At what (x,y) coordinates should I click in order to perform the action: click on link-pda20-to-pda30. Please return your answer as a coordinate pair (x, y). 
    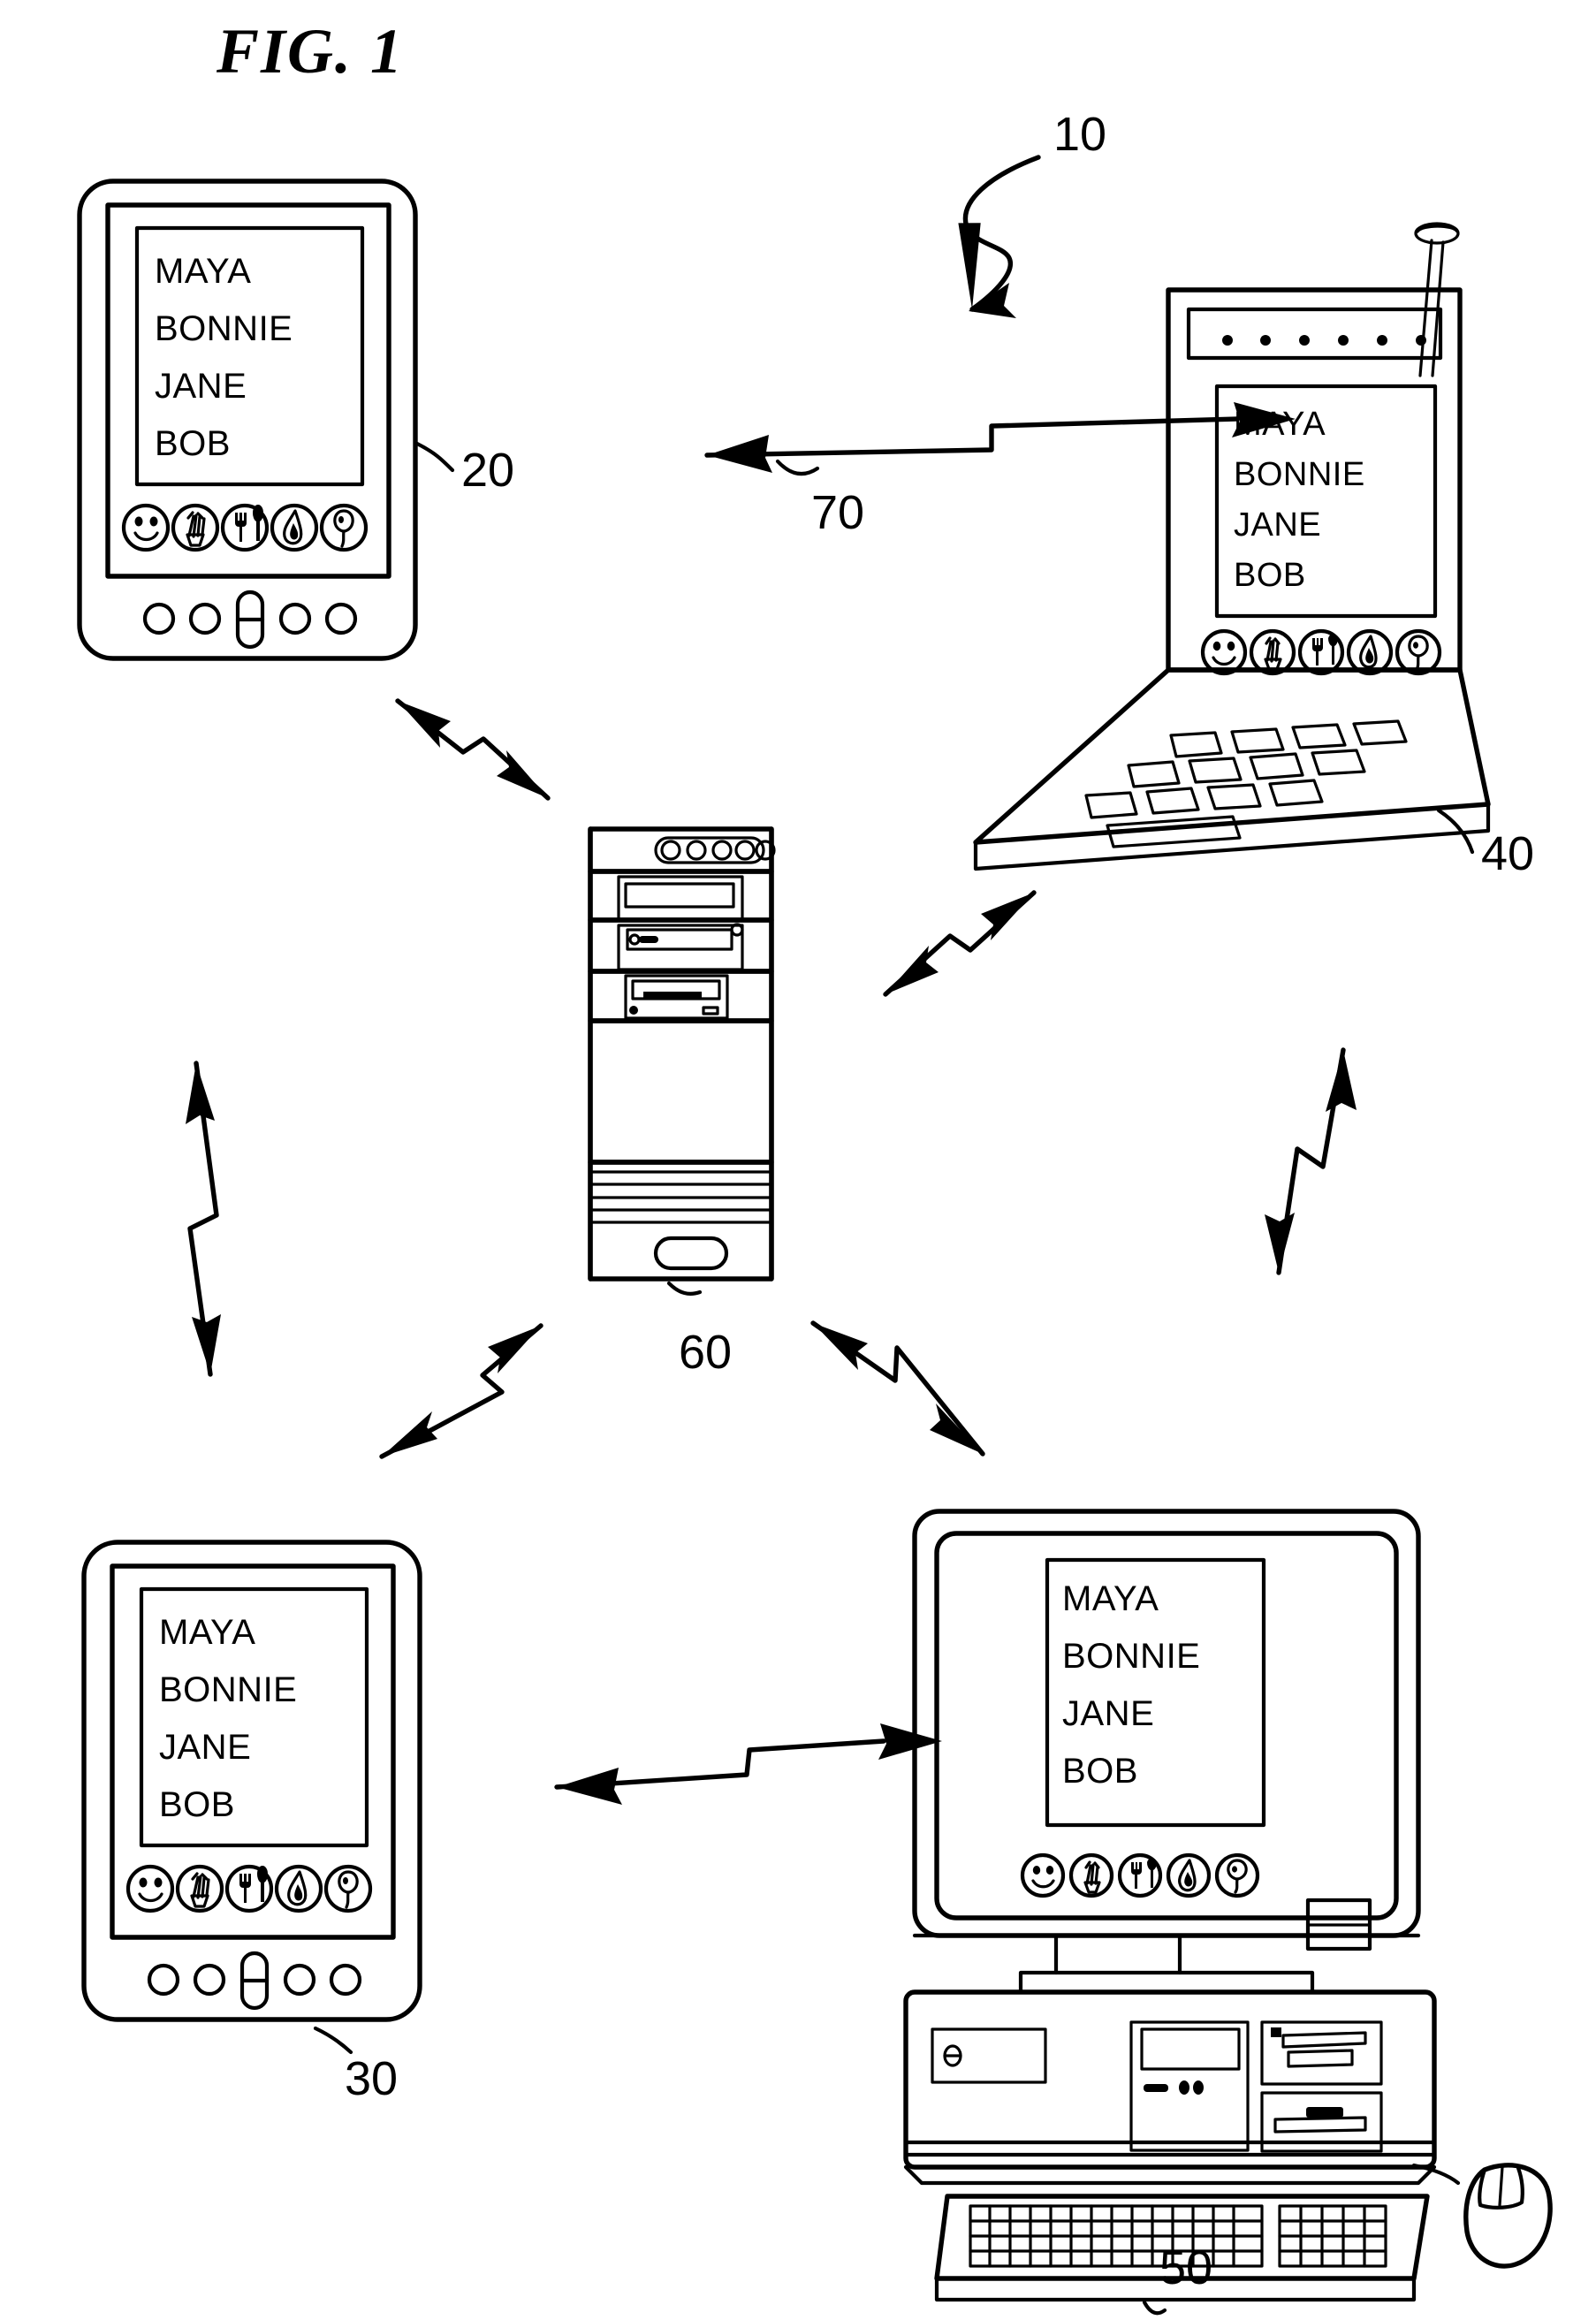
    Looking at the image, I should click on (203, 1219).